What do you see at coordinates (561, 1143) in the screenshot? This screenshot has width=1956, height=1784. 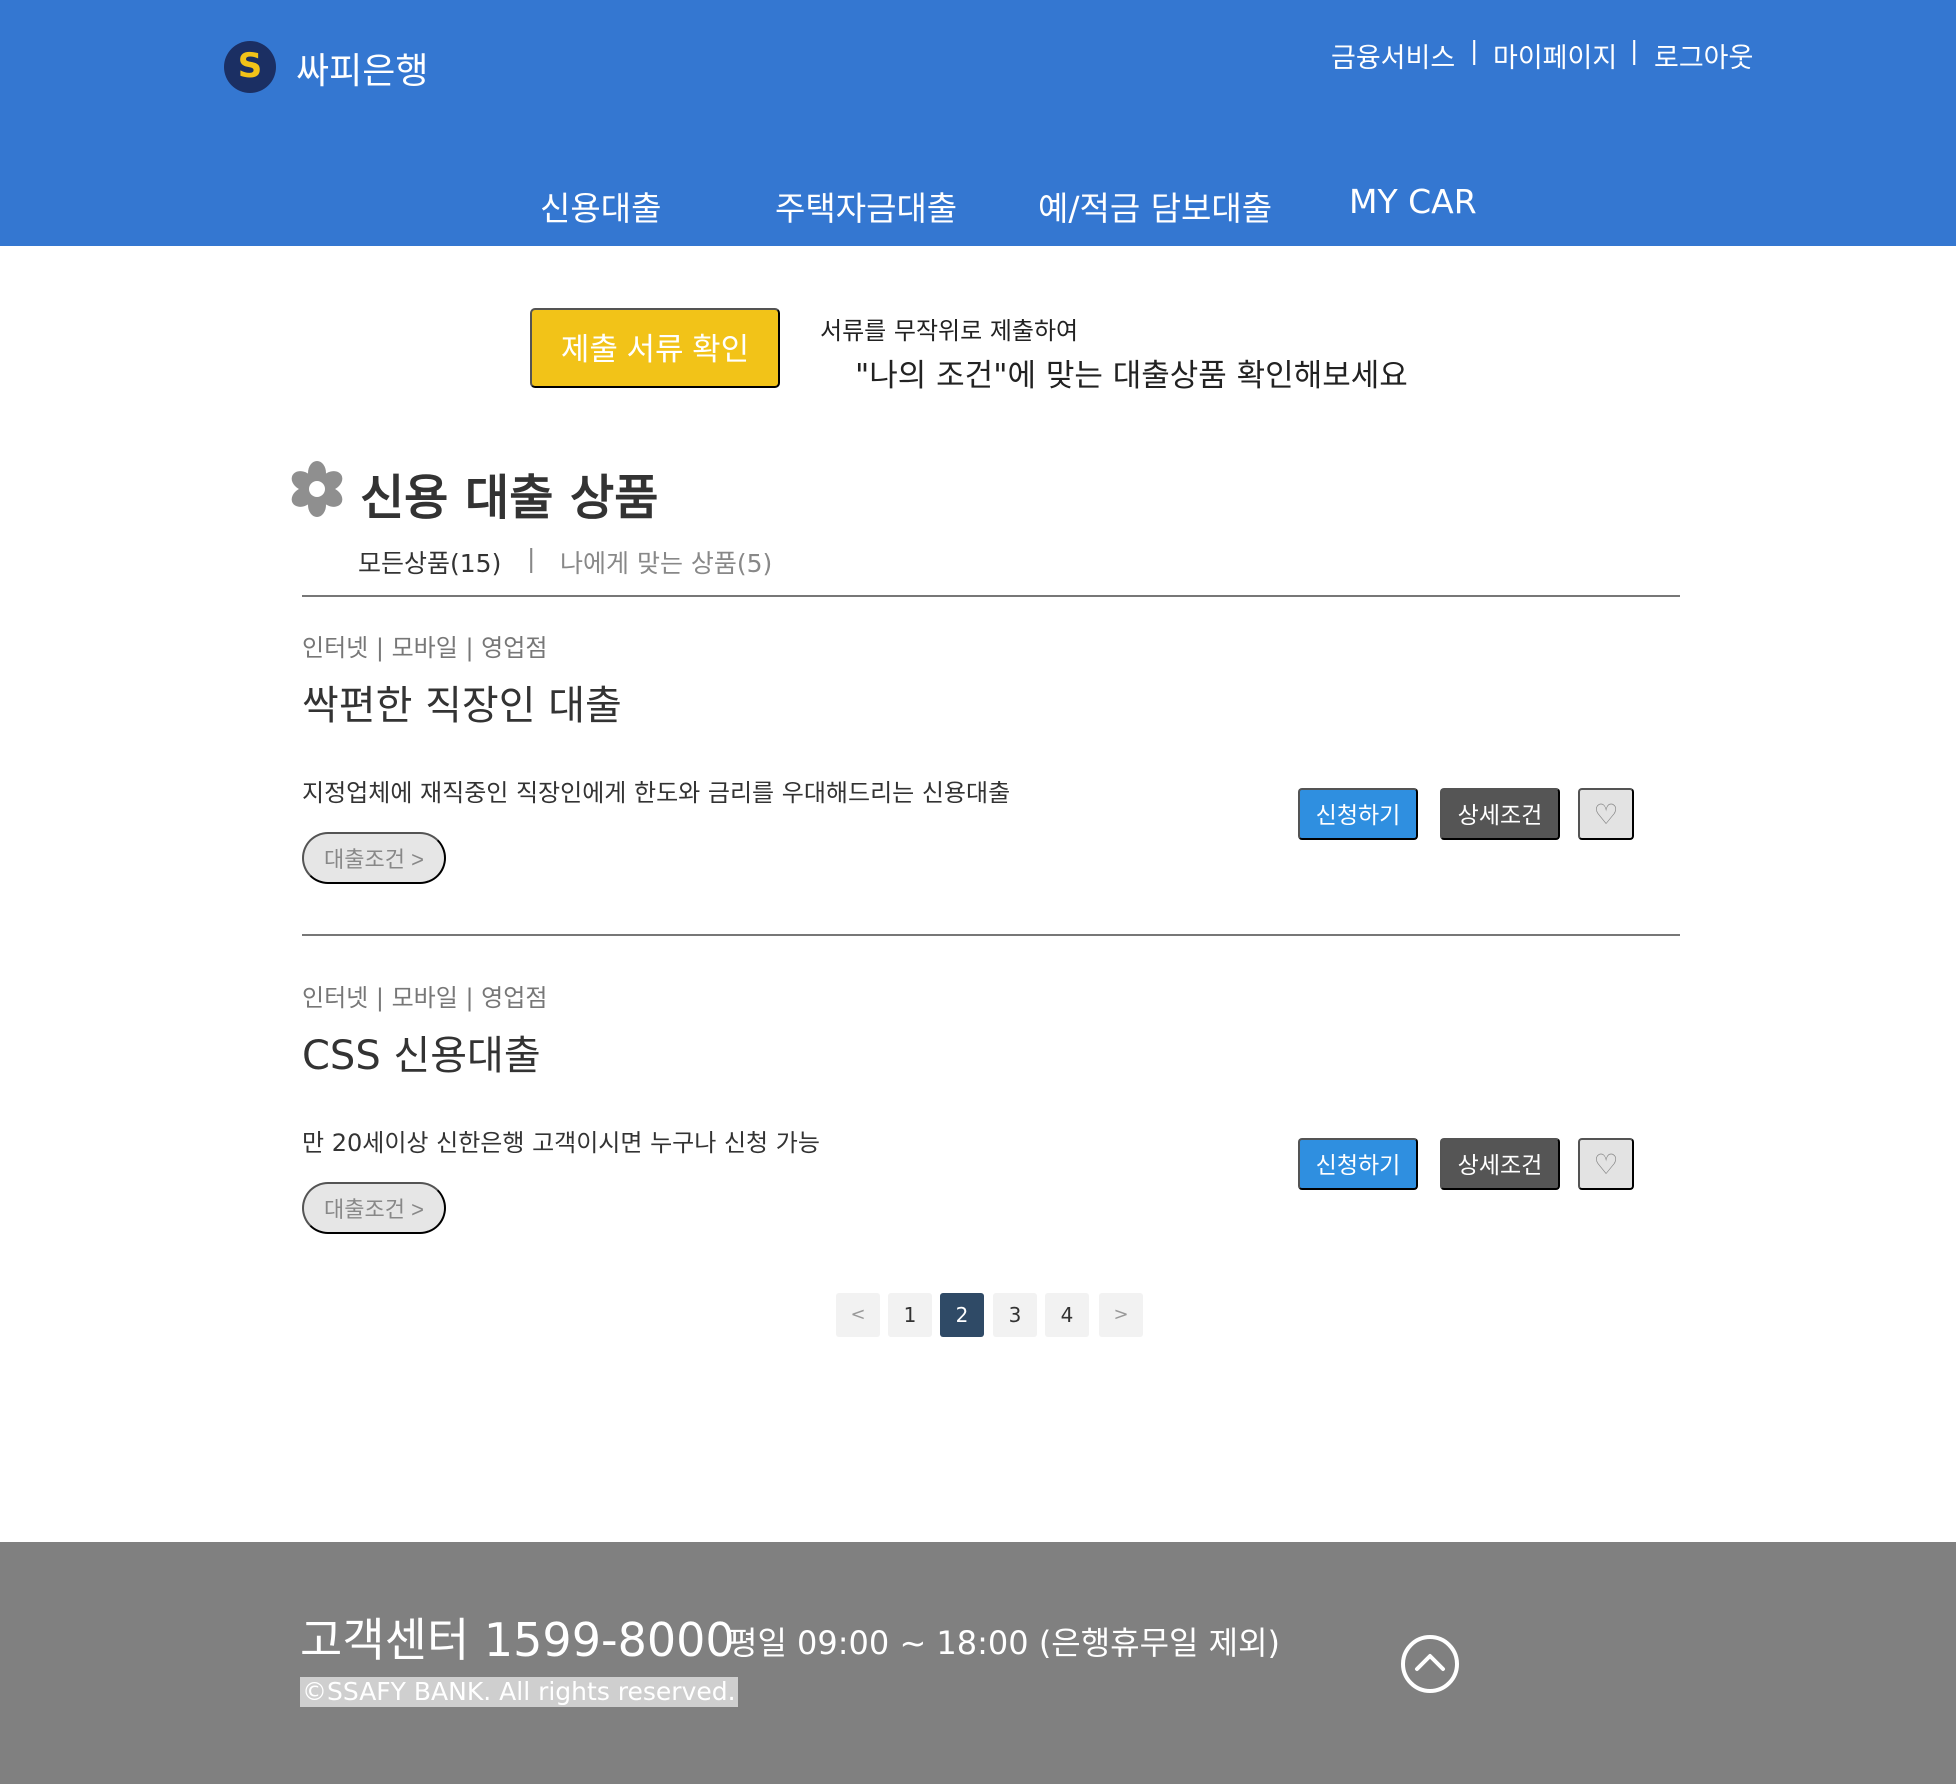 I see `product-description: 만 20세이상 신한은행 고객이시면 누구나 신청 가능` at bounding box center [561, 1143].